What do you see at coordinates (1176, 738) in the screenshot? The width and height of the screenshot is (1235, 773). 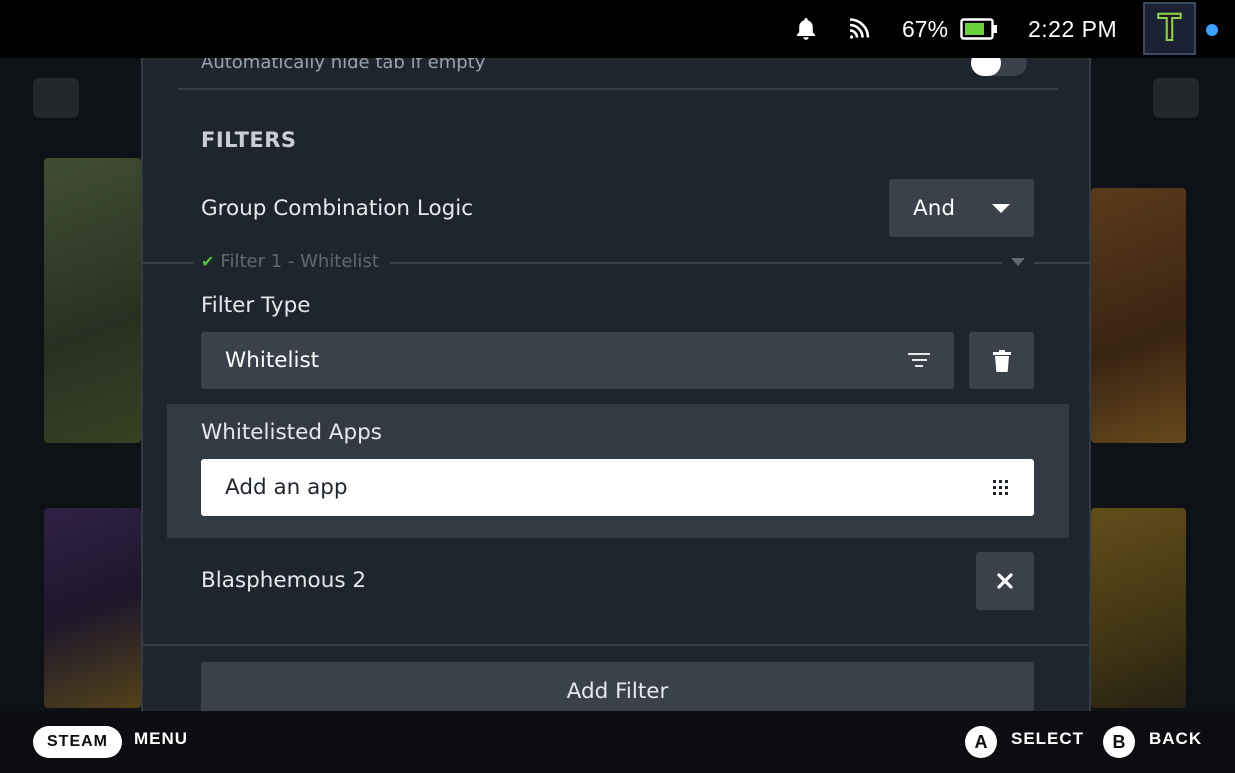 I see `back-hint: BACK` at bounding box center [1176, 738].